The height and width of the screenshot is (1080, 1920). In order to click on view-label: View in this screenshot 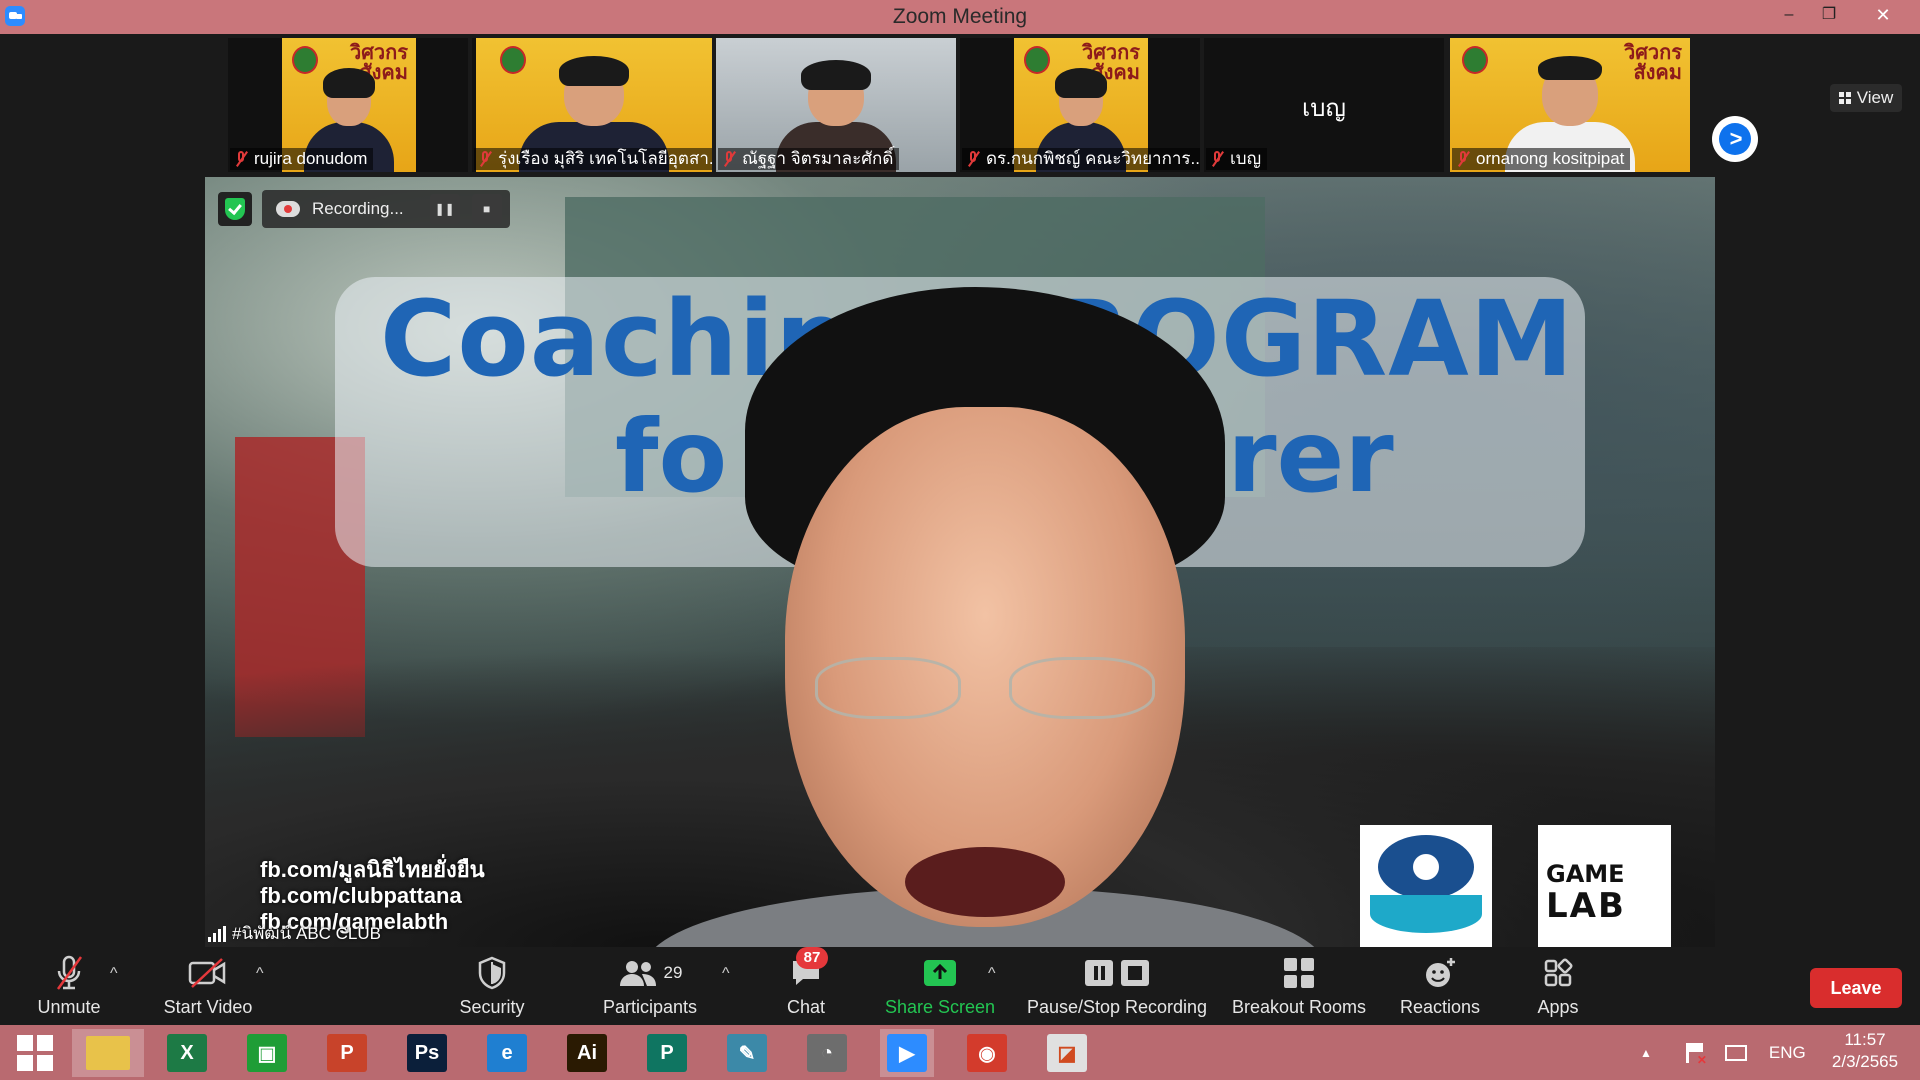, I will do `click(1875, 97)`.